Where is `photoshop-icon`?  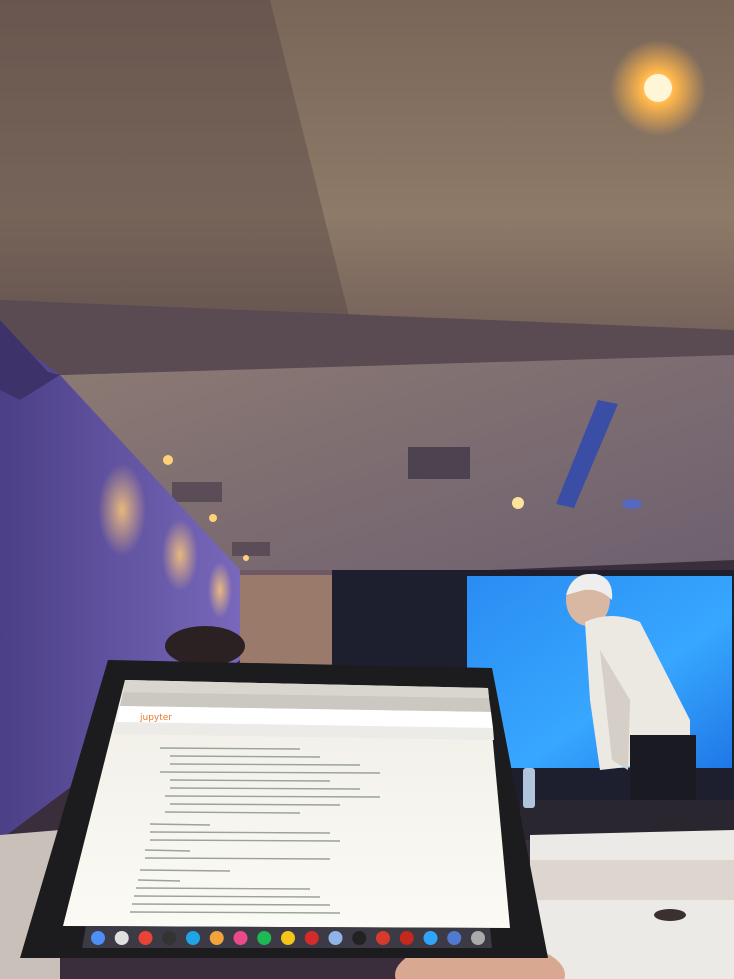 photoshop-icon is located at coordinates (430, 938).